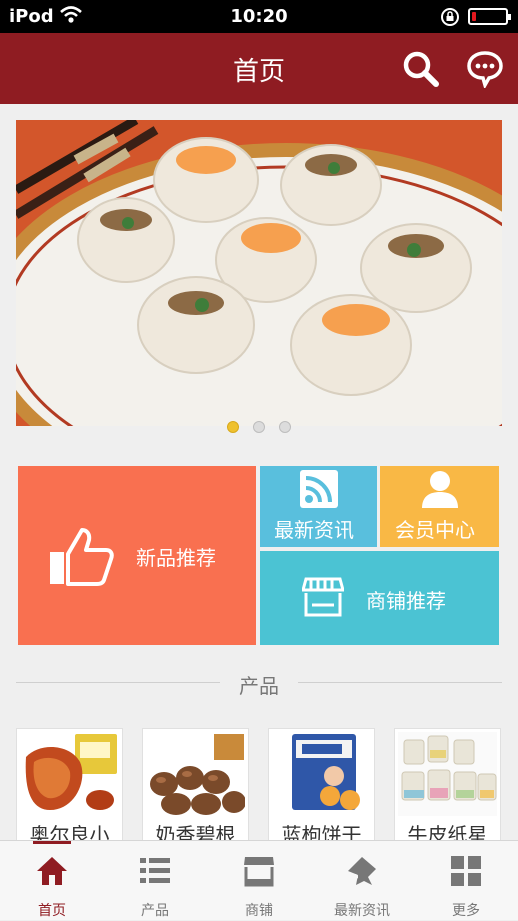  I want to click on nav-bar: 首页, so click(259, 68).